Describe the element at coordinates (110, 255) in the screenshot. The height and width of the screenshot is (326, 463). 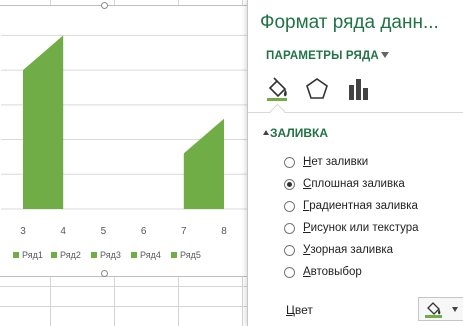
I see `legend-label: Ряд3` at that location.